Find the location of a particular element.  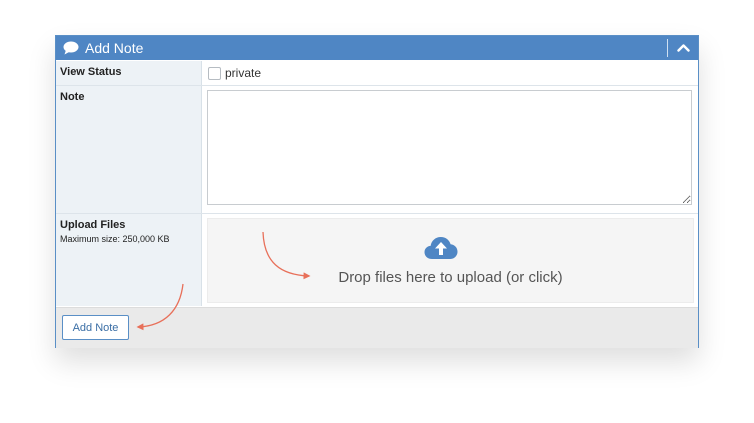

view-status-label: View Status is located at coordinates (129, 73).